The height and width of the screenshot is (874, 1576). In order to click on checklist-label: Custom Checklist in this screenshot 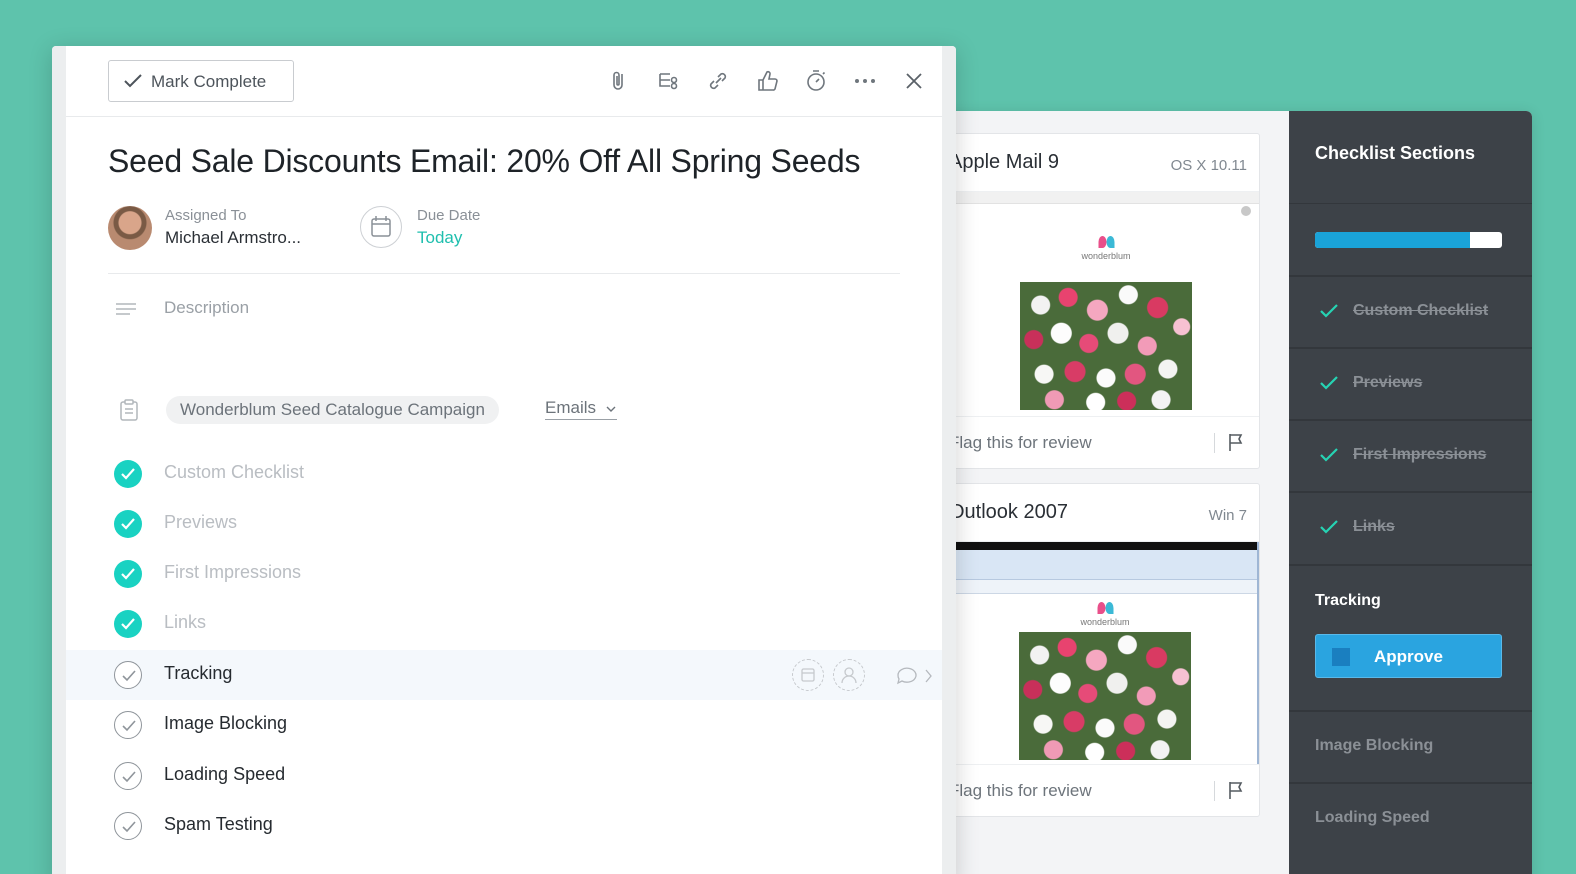, I will do `click(234, 472)`.